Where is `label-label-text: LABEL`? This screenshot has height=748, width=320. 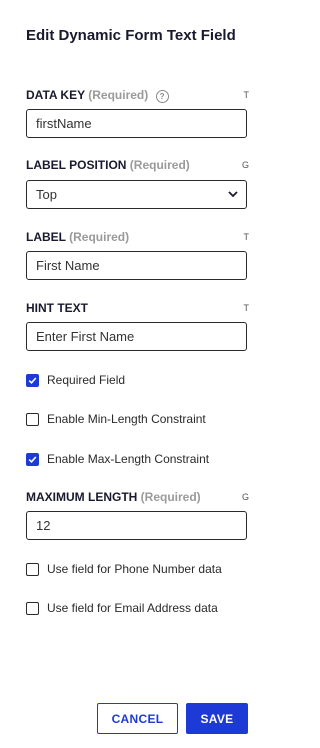
label-label-text: LABEL is located at coordinates (46, 237).